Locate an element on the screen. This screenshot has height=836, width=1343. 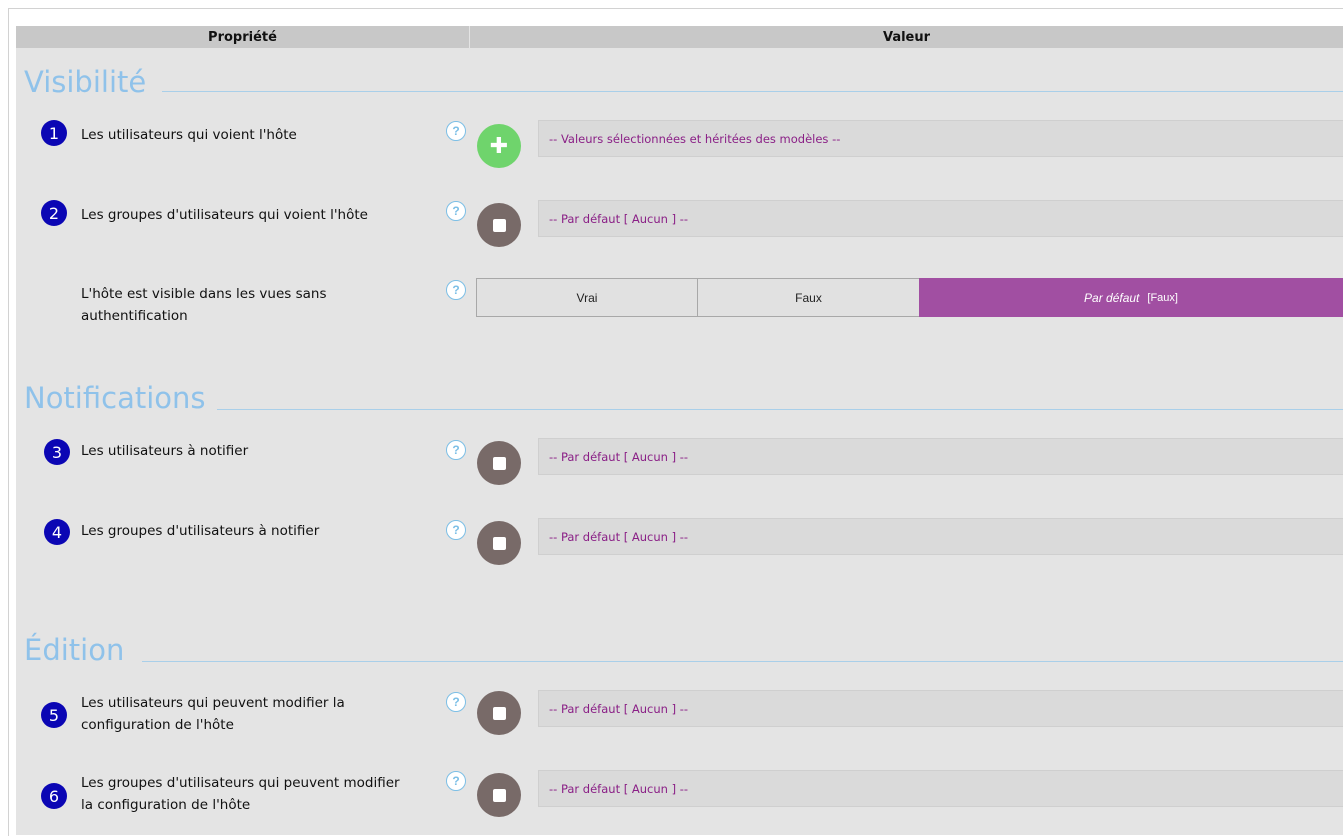
label-line: configuration de l'hôte is located at coordinates (157, 725).